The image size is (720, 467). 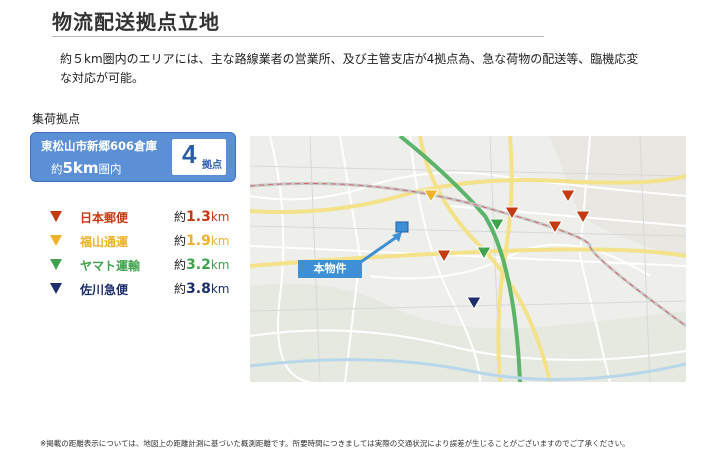 What do you see at coordinates (212, 165) in the screenshot?
I see `hub-count-unit: 拠点` at bounding box center [212, 165].